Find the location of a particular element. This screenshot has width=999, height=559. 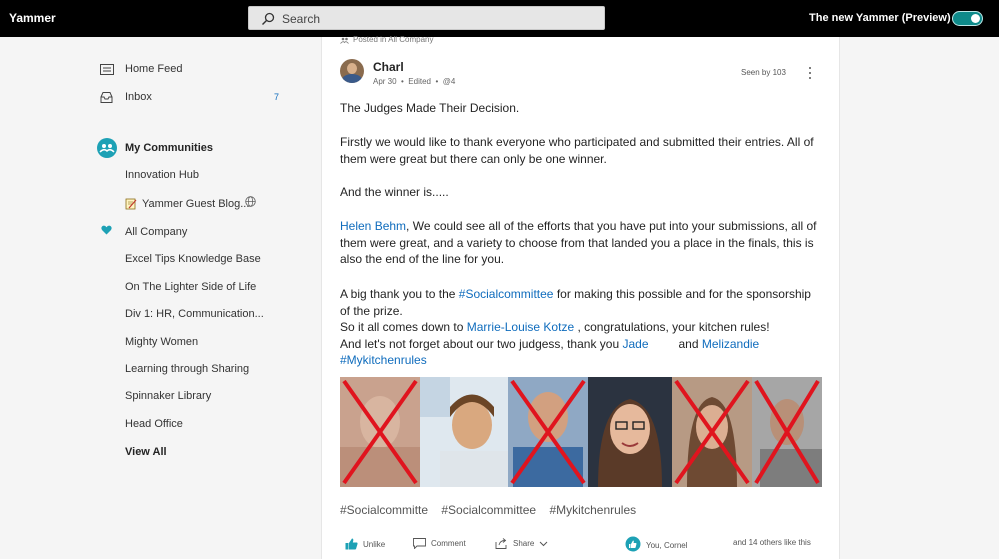

paragraph-text: So it all comes down to is located at coordinates (403, 327).